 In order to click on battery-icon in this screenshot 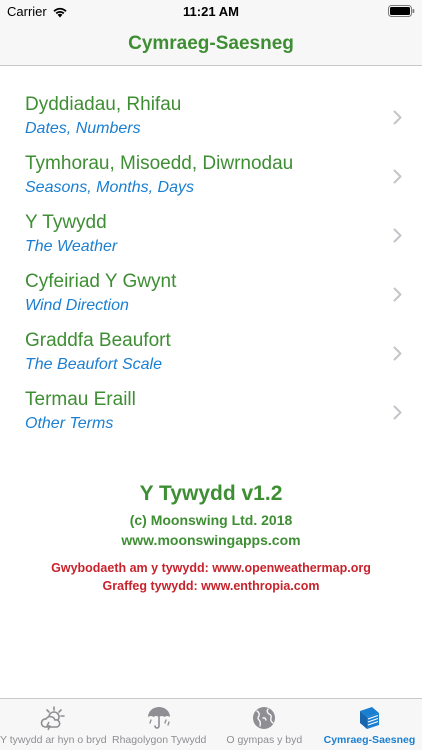, I will do `click(401, 11)`.